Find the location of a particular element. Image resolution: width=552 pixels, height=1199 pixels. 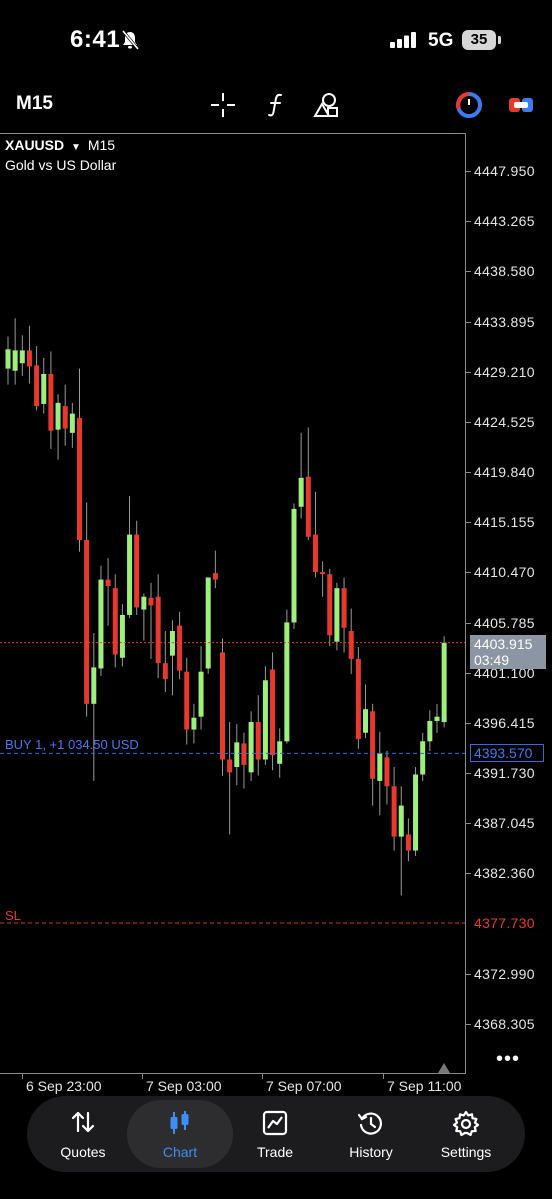

battery-cap is located at coordinates (499, 40).